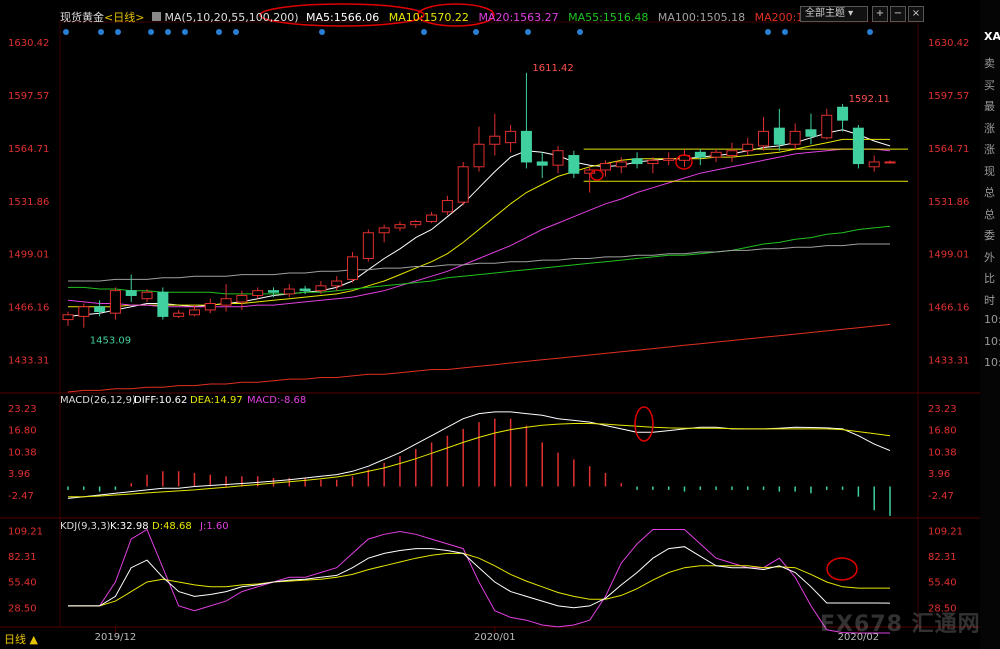 The height and width of the screenshot is (649, 1000). What do you see at coordinates (942, 409) in the screenshot?
I see `y-tick-right: 23.23` at bounding box center [942, 409].